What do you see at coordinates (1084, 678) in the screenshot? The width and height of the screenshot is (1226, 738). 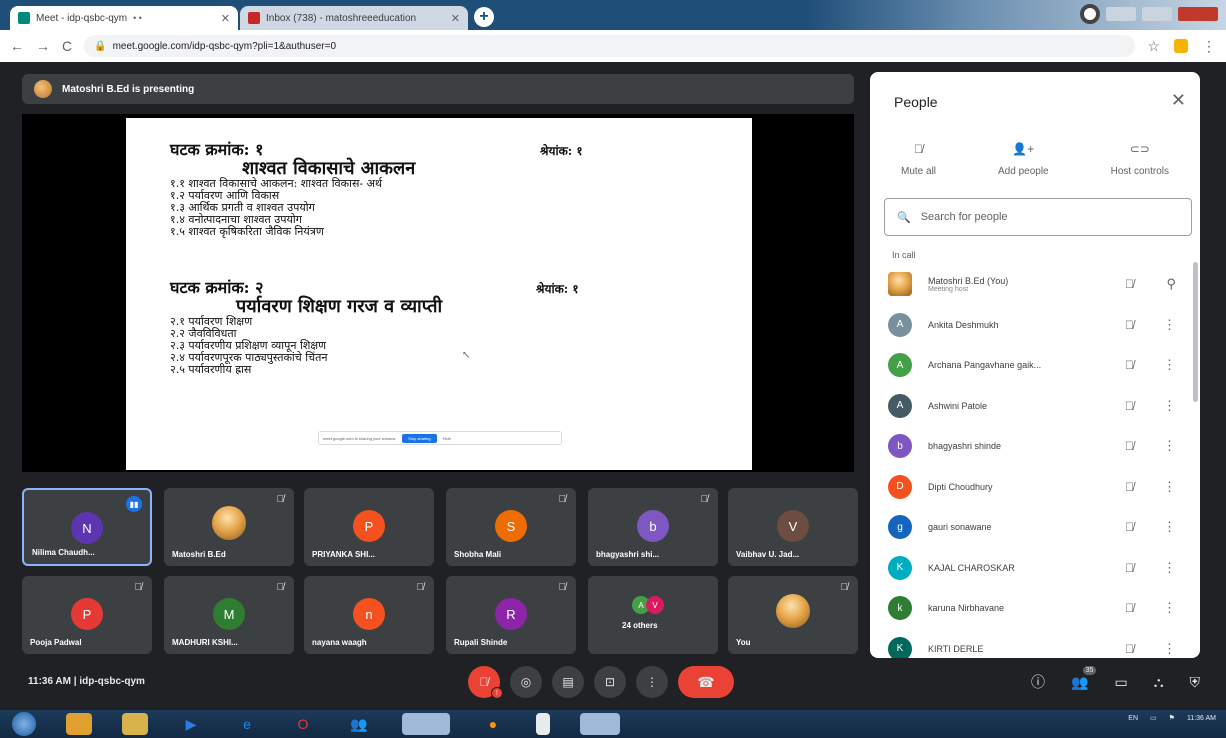 I see `people-button: 👥 35` at bounding box center [1084, 678].